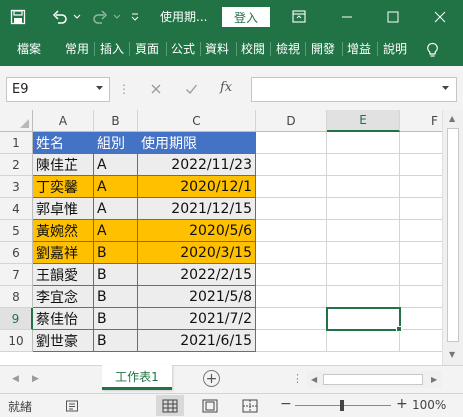  Describe the element at coordinates (250, 405) in the screenshot. I see `page-break-view-icon` at that location.